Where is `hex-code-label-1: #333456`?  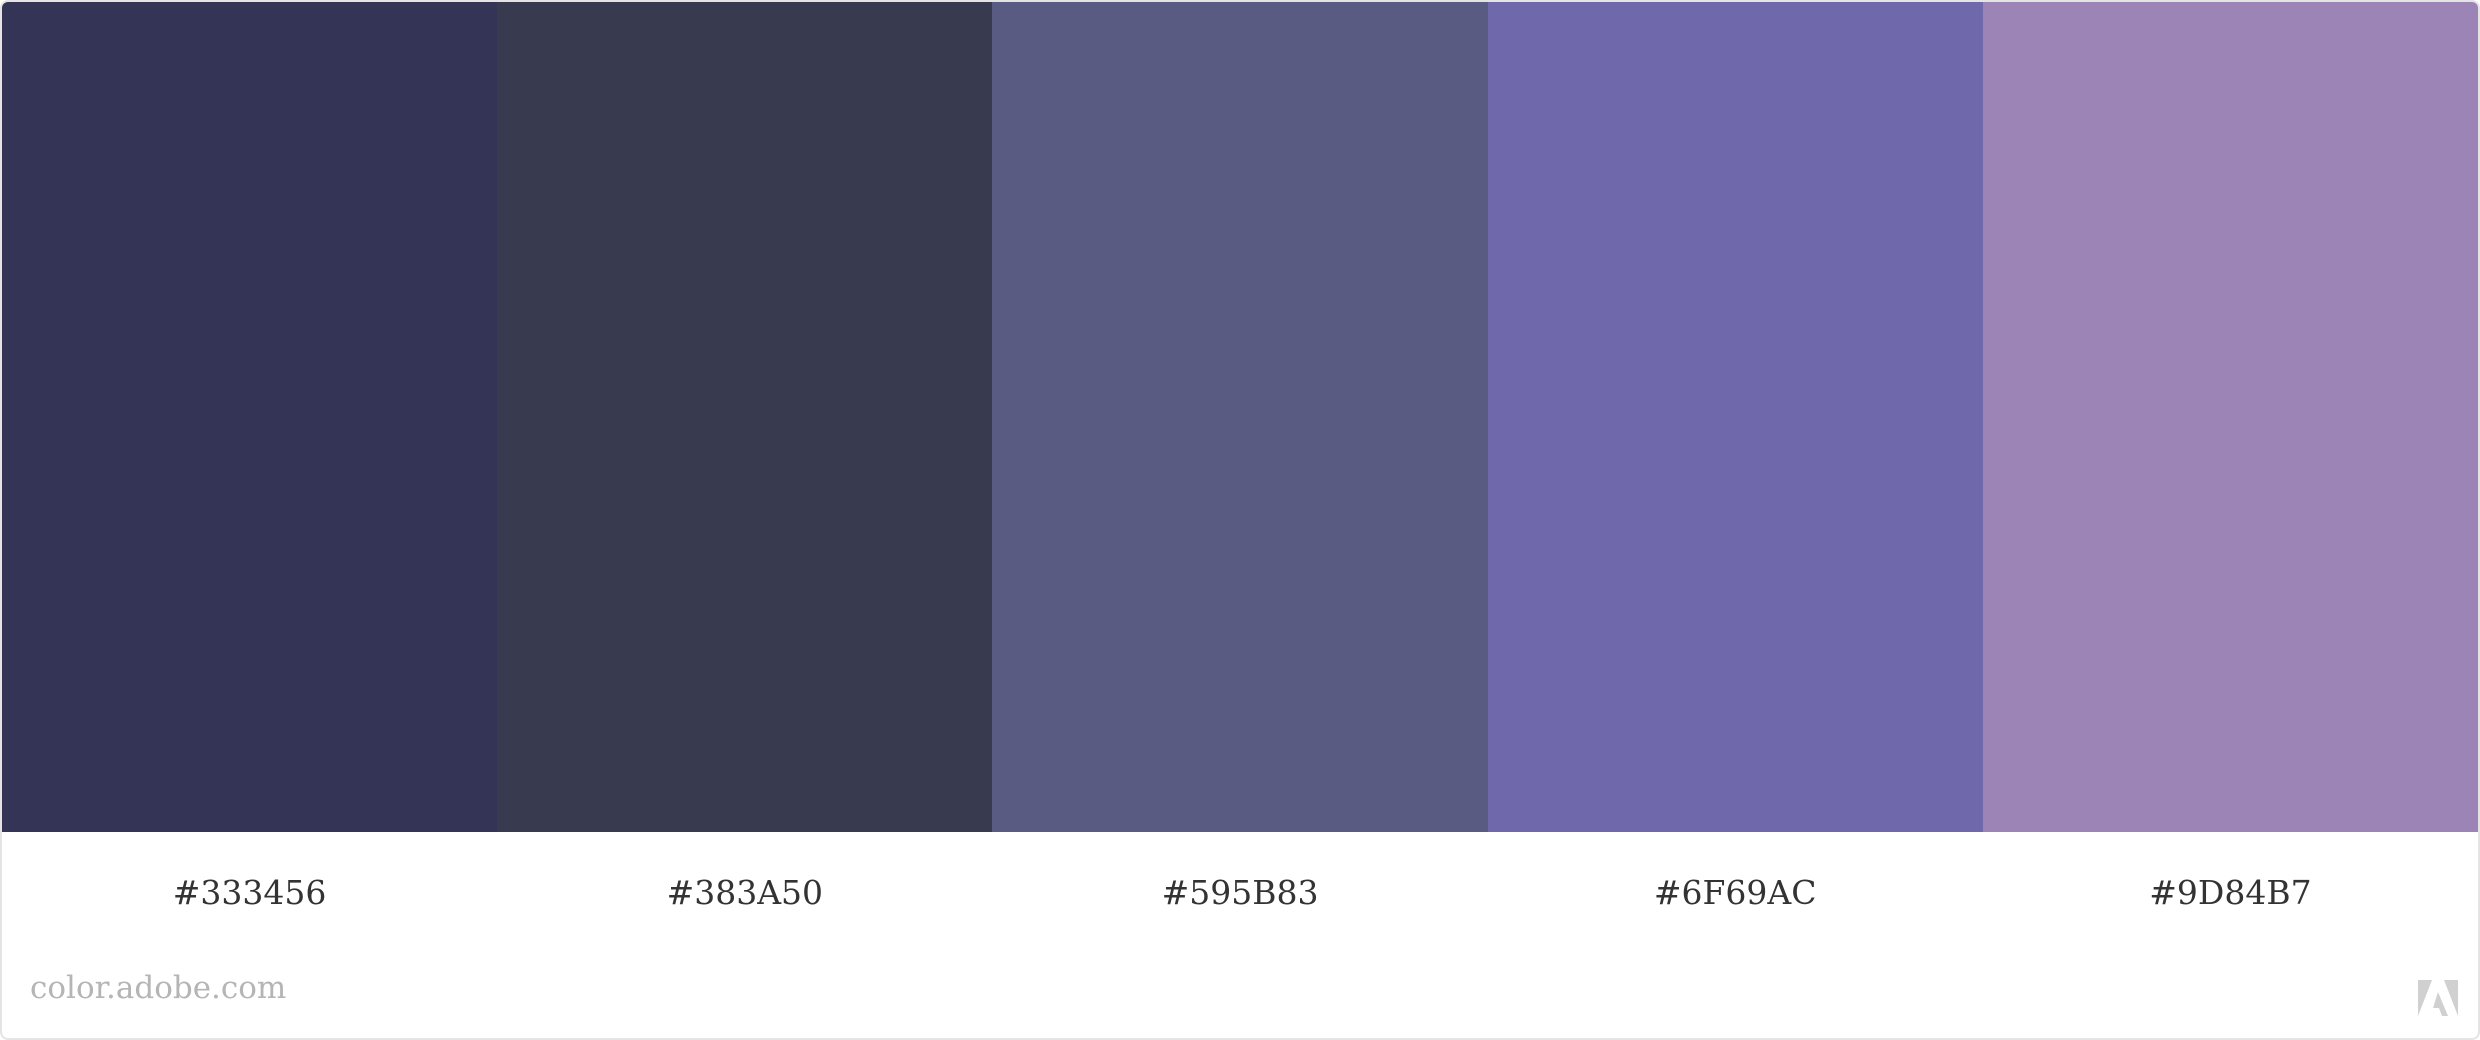
hex-code-label-1: #333456 is located at coordinates (249, 877).